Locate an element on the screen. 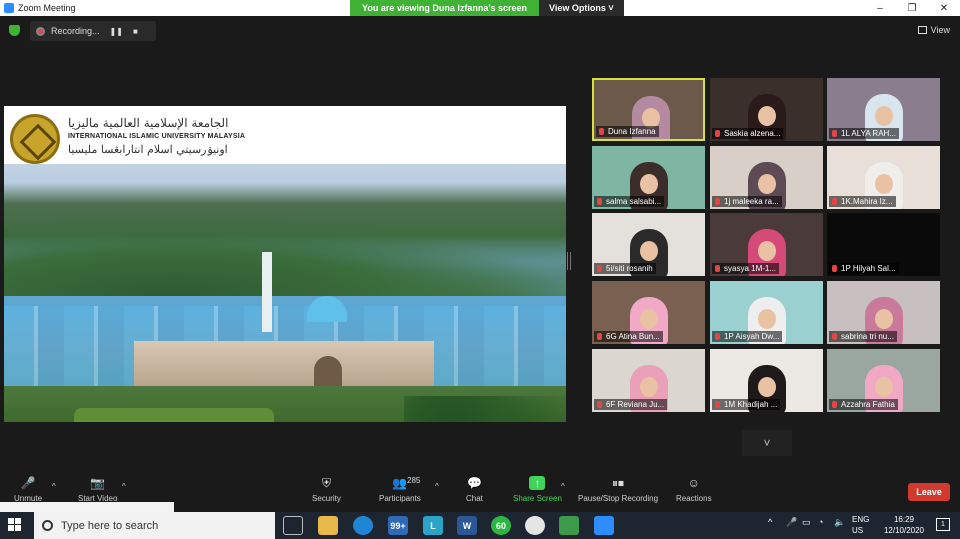 The image size is (960, 539). participant-tile: 5i/siti rosanih is located at coordinates (648, 244).